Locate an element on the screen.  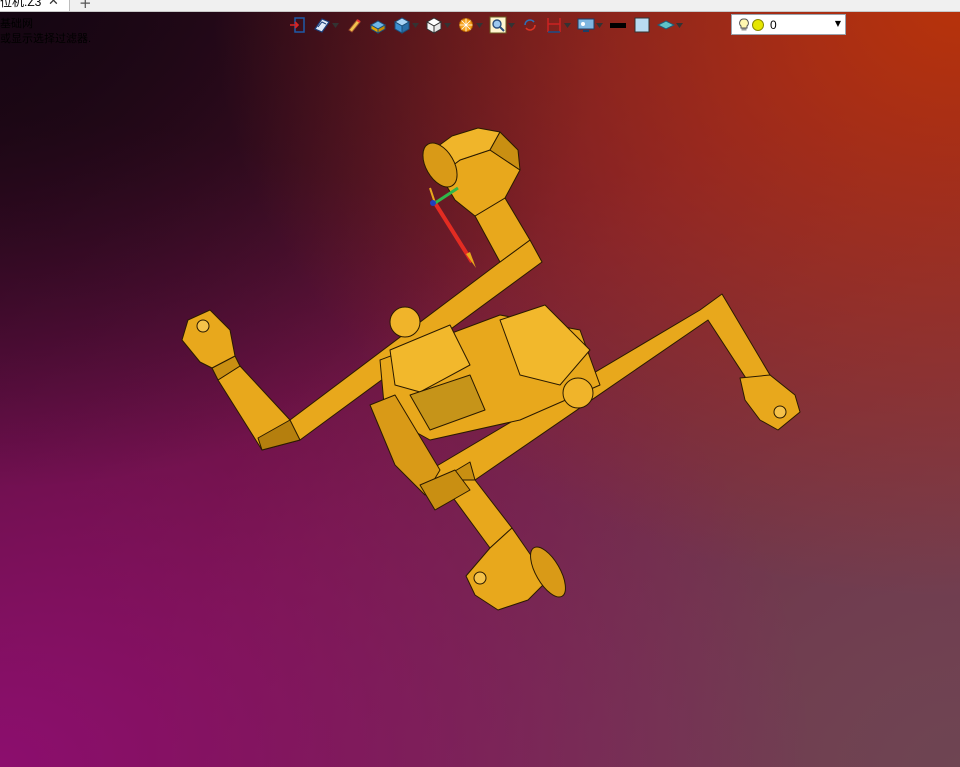
layer-value: 0 is located at coordinates (773, 24).